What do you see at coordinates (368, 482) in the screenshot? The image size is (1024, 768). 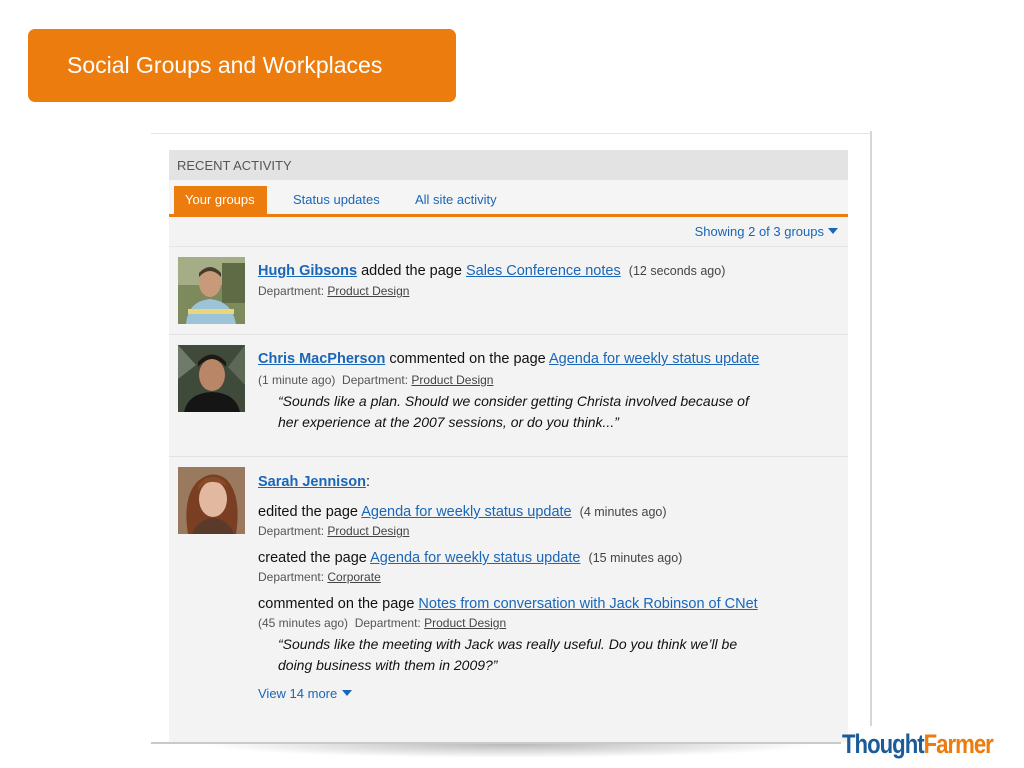 I see `name-suffix: :` at bounding box center [368, 482].